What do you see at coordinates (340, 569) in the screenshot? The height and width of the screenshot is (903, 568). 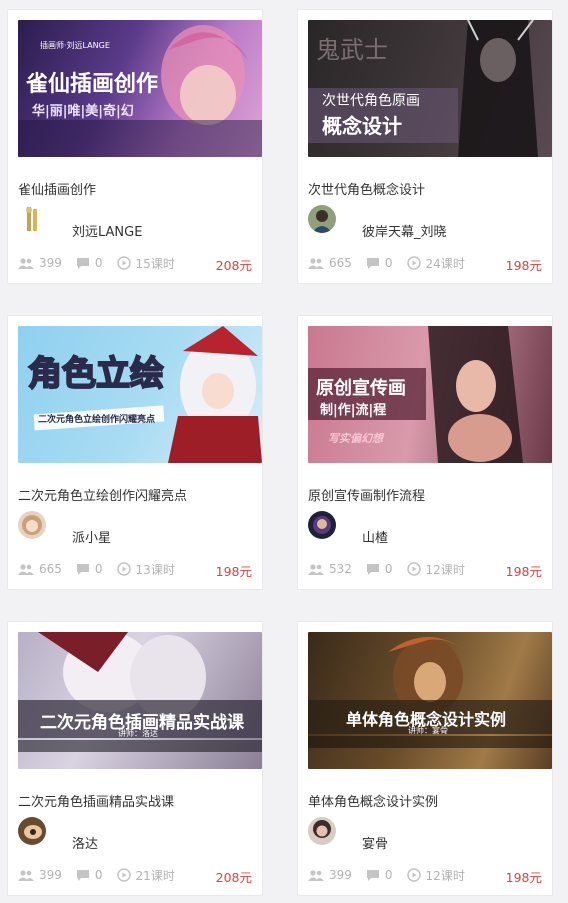 I see `students-count: 532` at bounding box center [340, 569].